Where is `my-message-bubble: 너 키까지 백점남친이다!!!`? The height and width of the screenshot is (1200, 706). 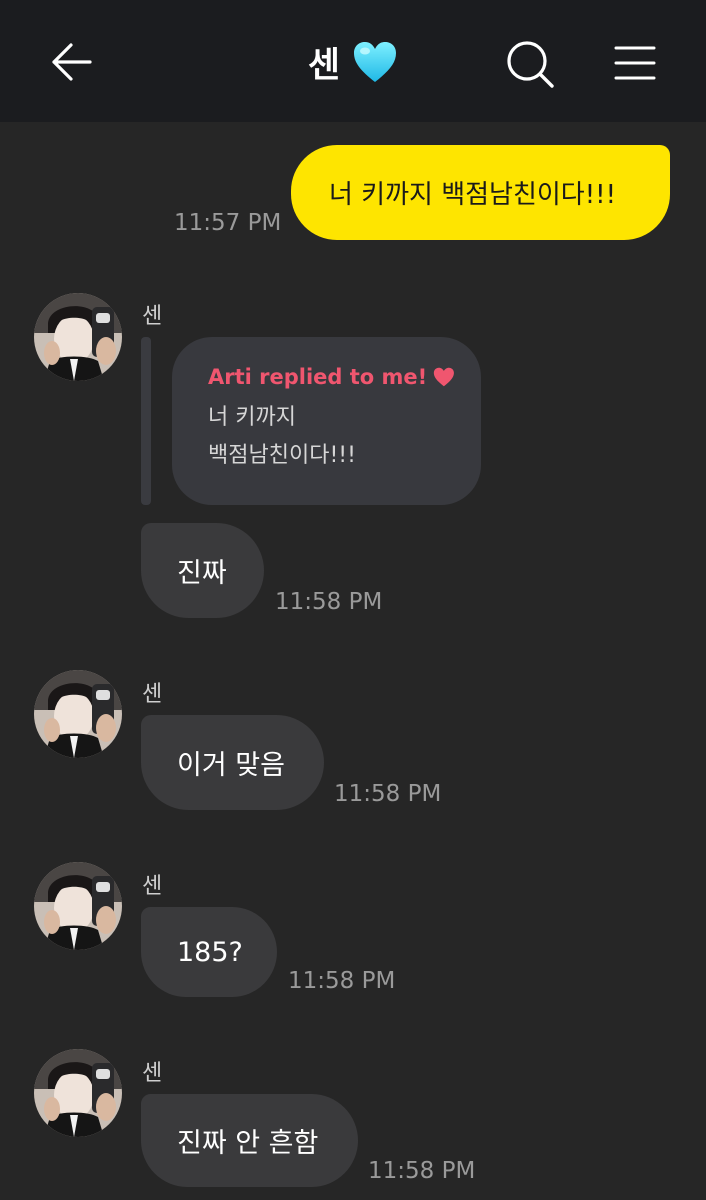 my-message-bubble: 너 키까지 백점남친이다!!! is located at coordinates (480, 192).